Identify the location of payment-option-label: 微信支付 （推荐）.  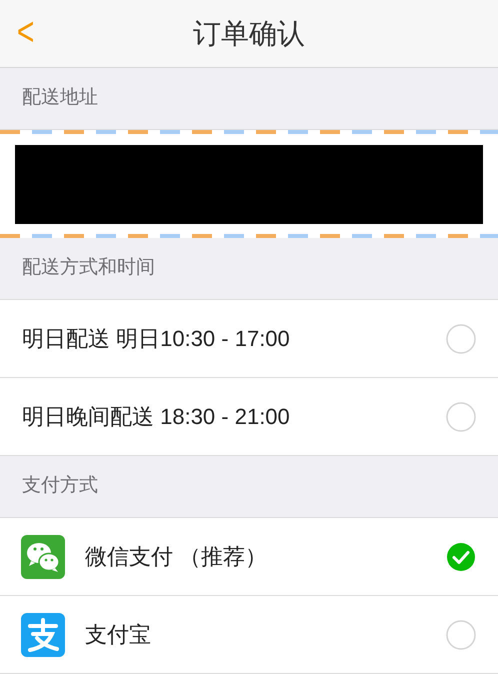
(176, 557).